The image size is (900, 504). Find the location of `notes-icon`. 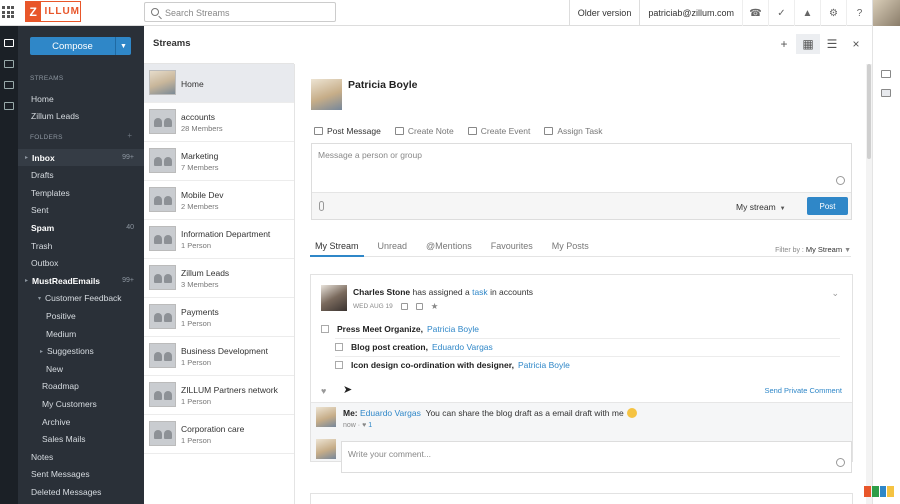

notes-icon is located at coordinates (9, 106).